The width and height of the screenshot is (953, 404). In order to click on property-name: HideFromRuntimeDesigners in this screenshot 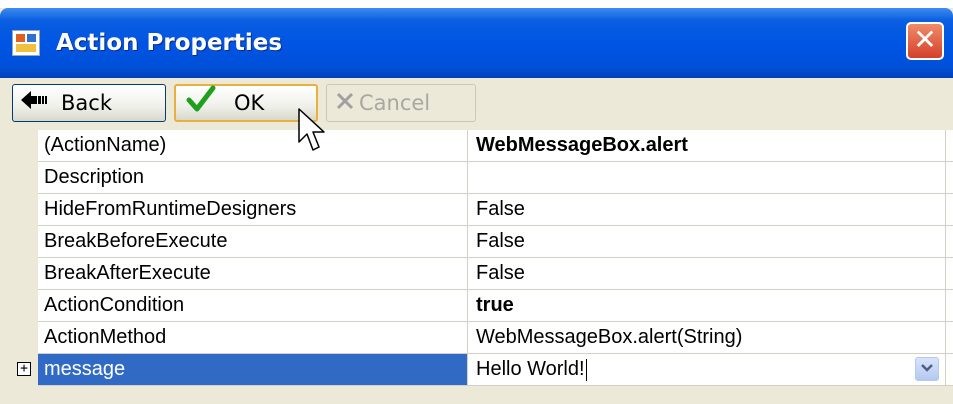, I will do `click(253, 209)`.